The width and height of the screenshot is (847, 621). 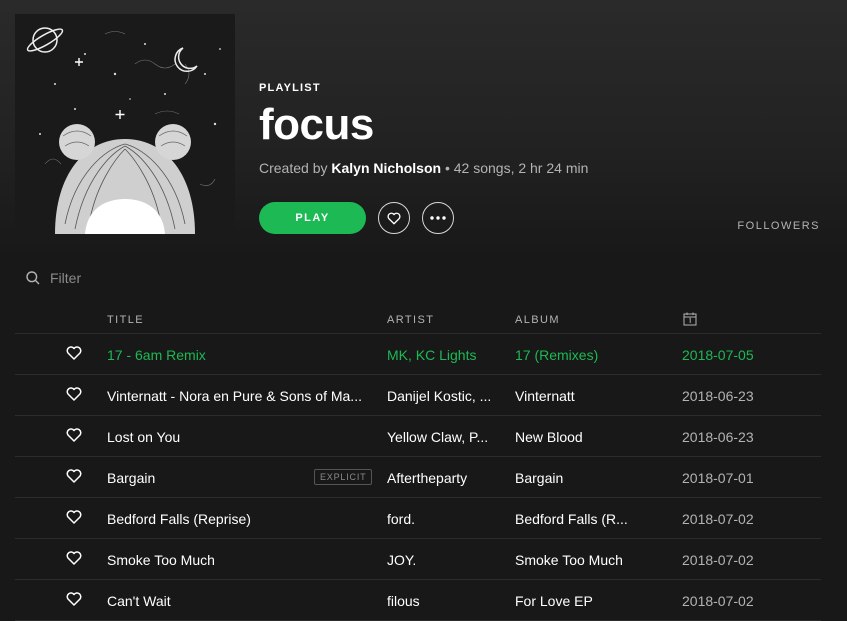 What do you see at coordinates (443, 601) in the screenshot?
I see `track-artist: filous` at bounding box center [443, 601].